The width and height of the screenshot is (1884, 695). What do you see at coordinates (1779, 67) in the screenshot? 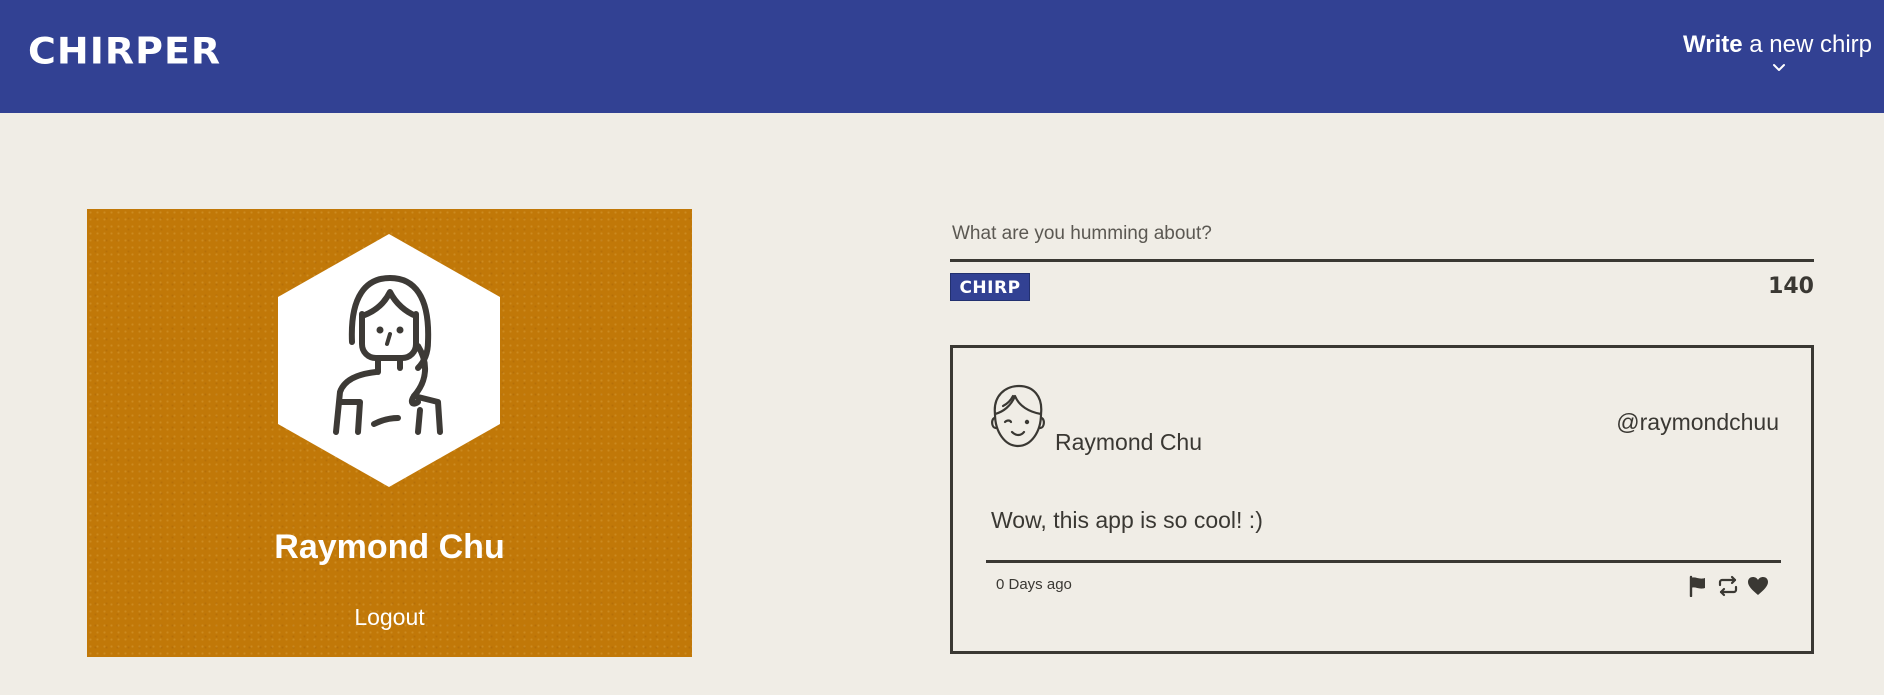
I see `chevron-down-icon` at bounding box center [1779, 67].